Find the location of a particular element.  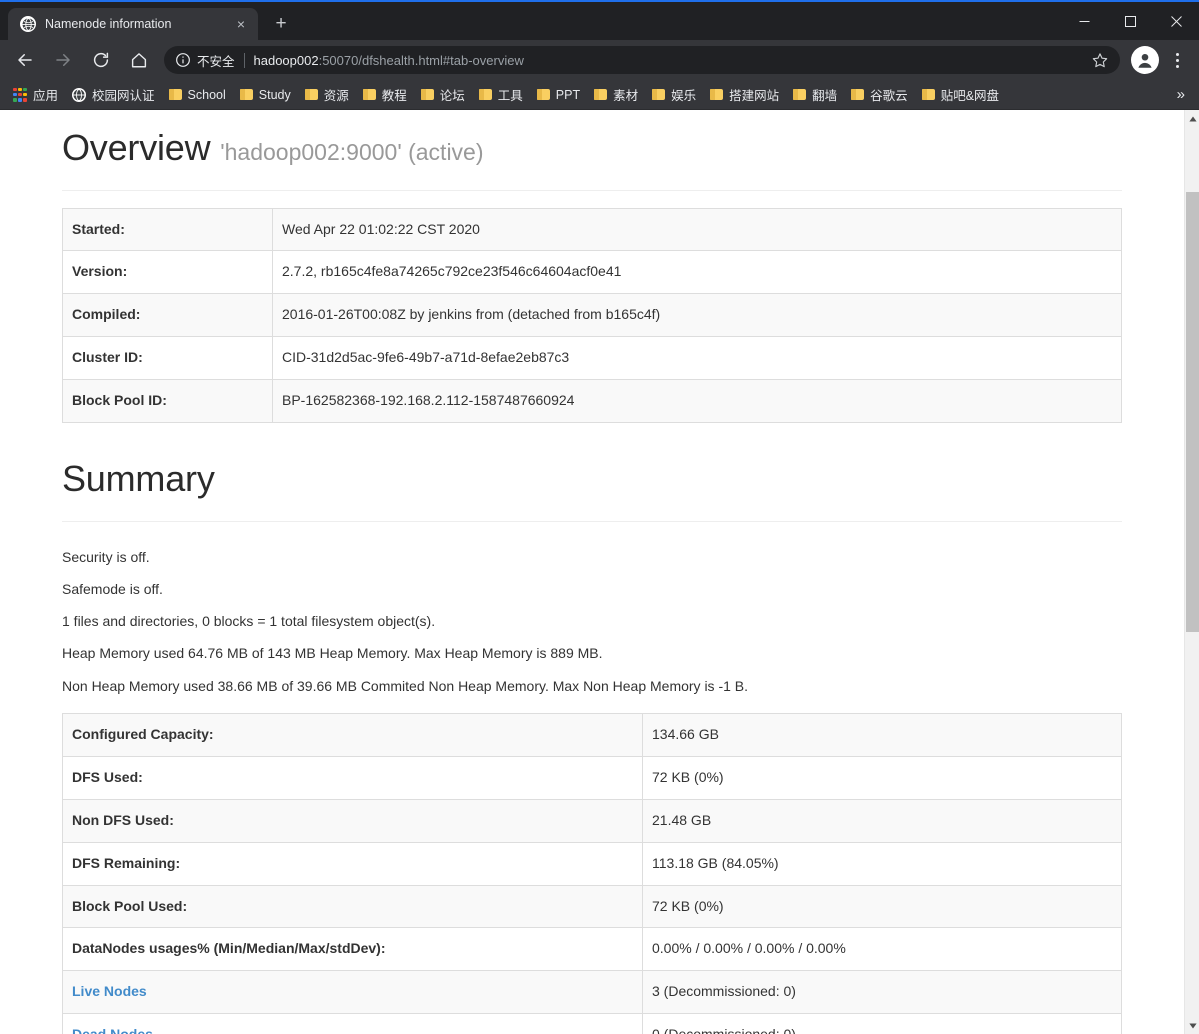

row-key: Compiled: is located at coordinates (167, 315).